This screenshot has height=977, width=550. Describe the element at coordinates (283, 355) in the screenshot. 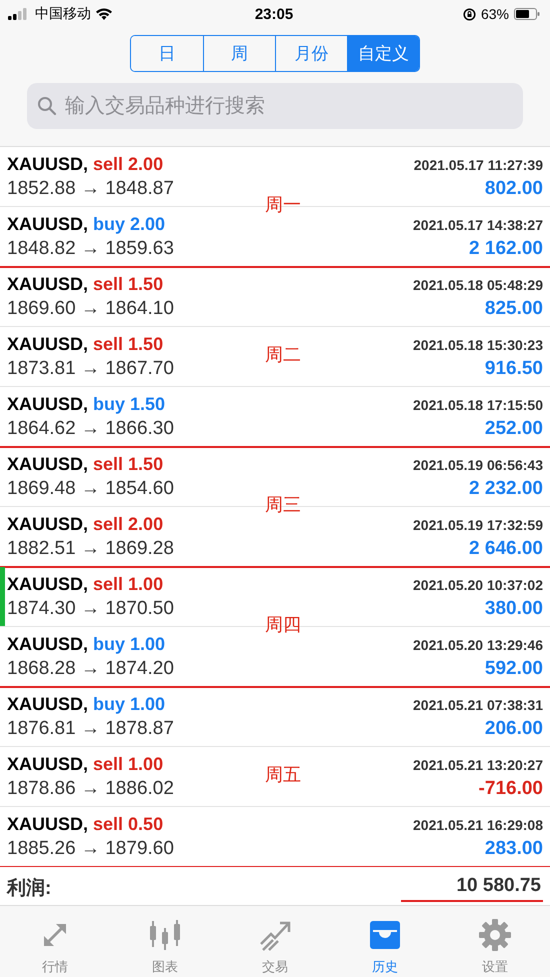

I see `week-annotation: 周二` at that location.